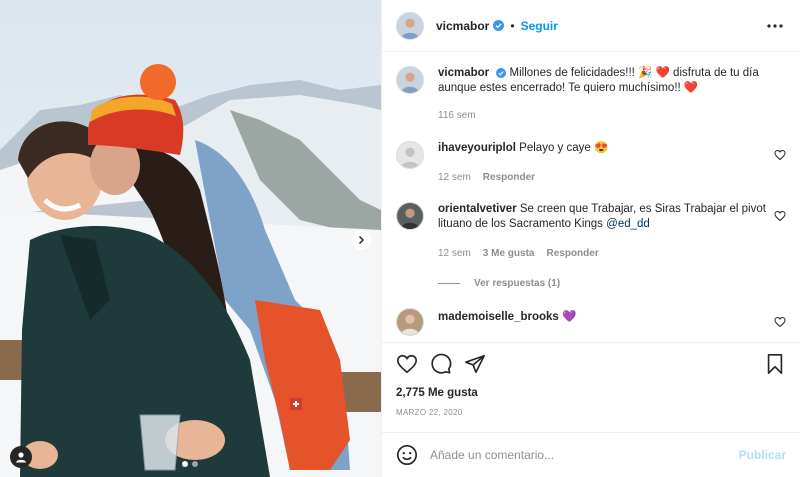 This screenshot has height=477, width=800. I want to click on comment-icon, so click(441, 364).